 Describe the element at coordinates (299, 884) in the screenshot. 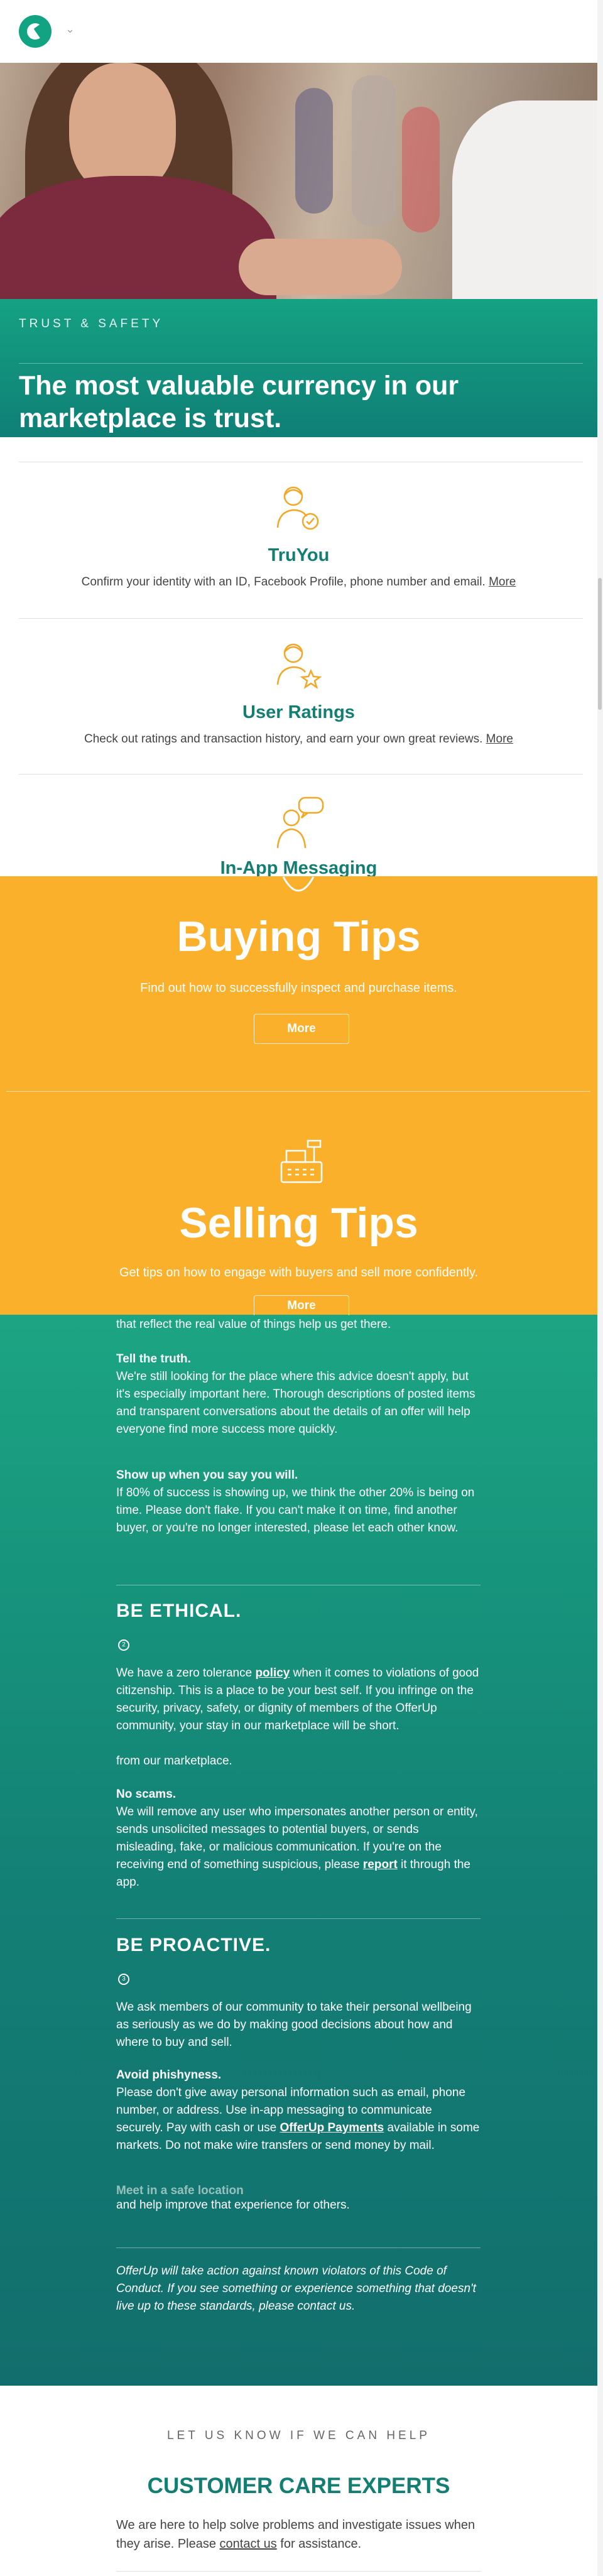

I see `decorative-arc-icon` at that location.